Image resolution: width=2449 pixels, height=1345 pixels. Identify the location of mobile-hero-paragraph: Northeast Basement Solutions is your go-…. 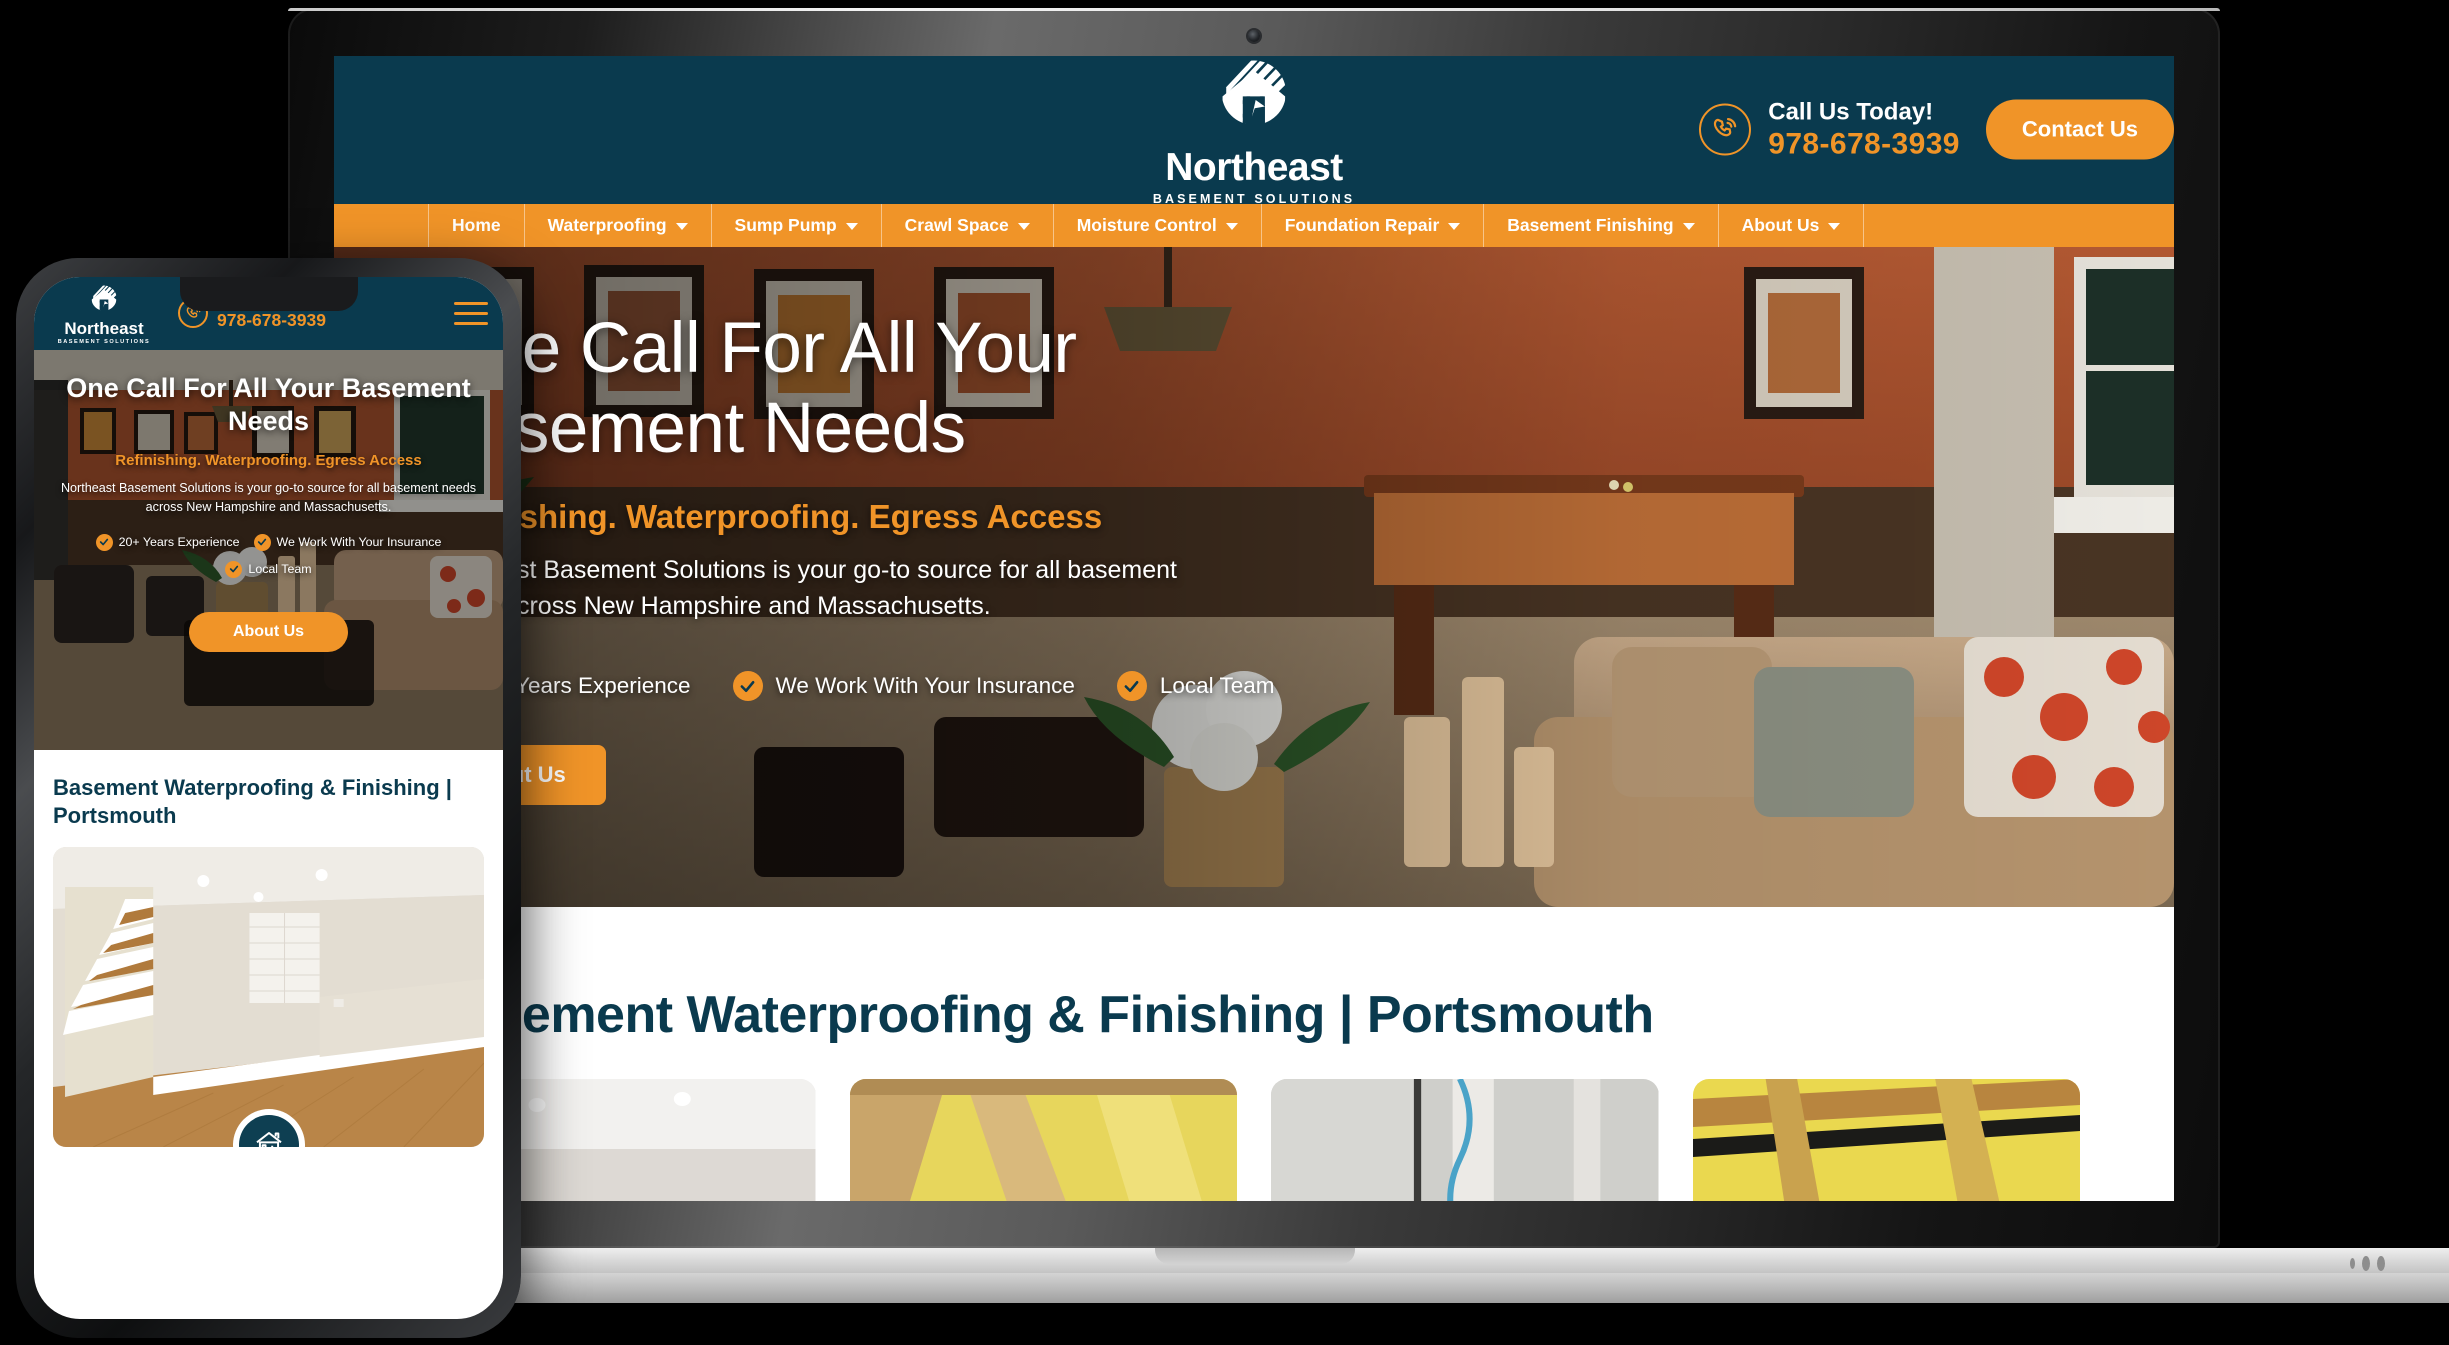
(268, 497).